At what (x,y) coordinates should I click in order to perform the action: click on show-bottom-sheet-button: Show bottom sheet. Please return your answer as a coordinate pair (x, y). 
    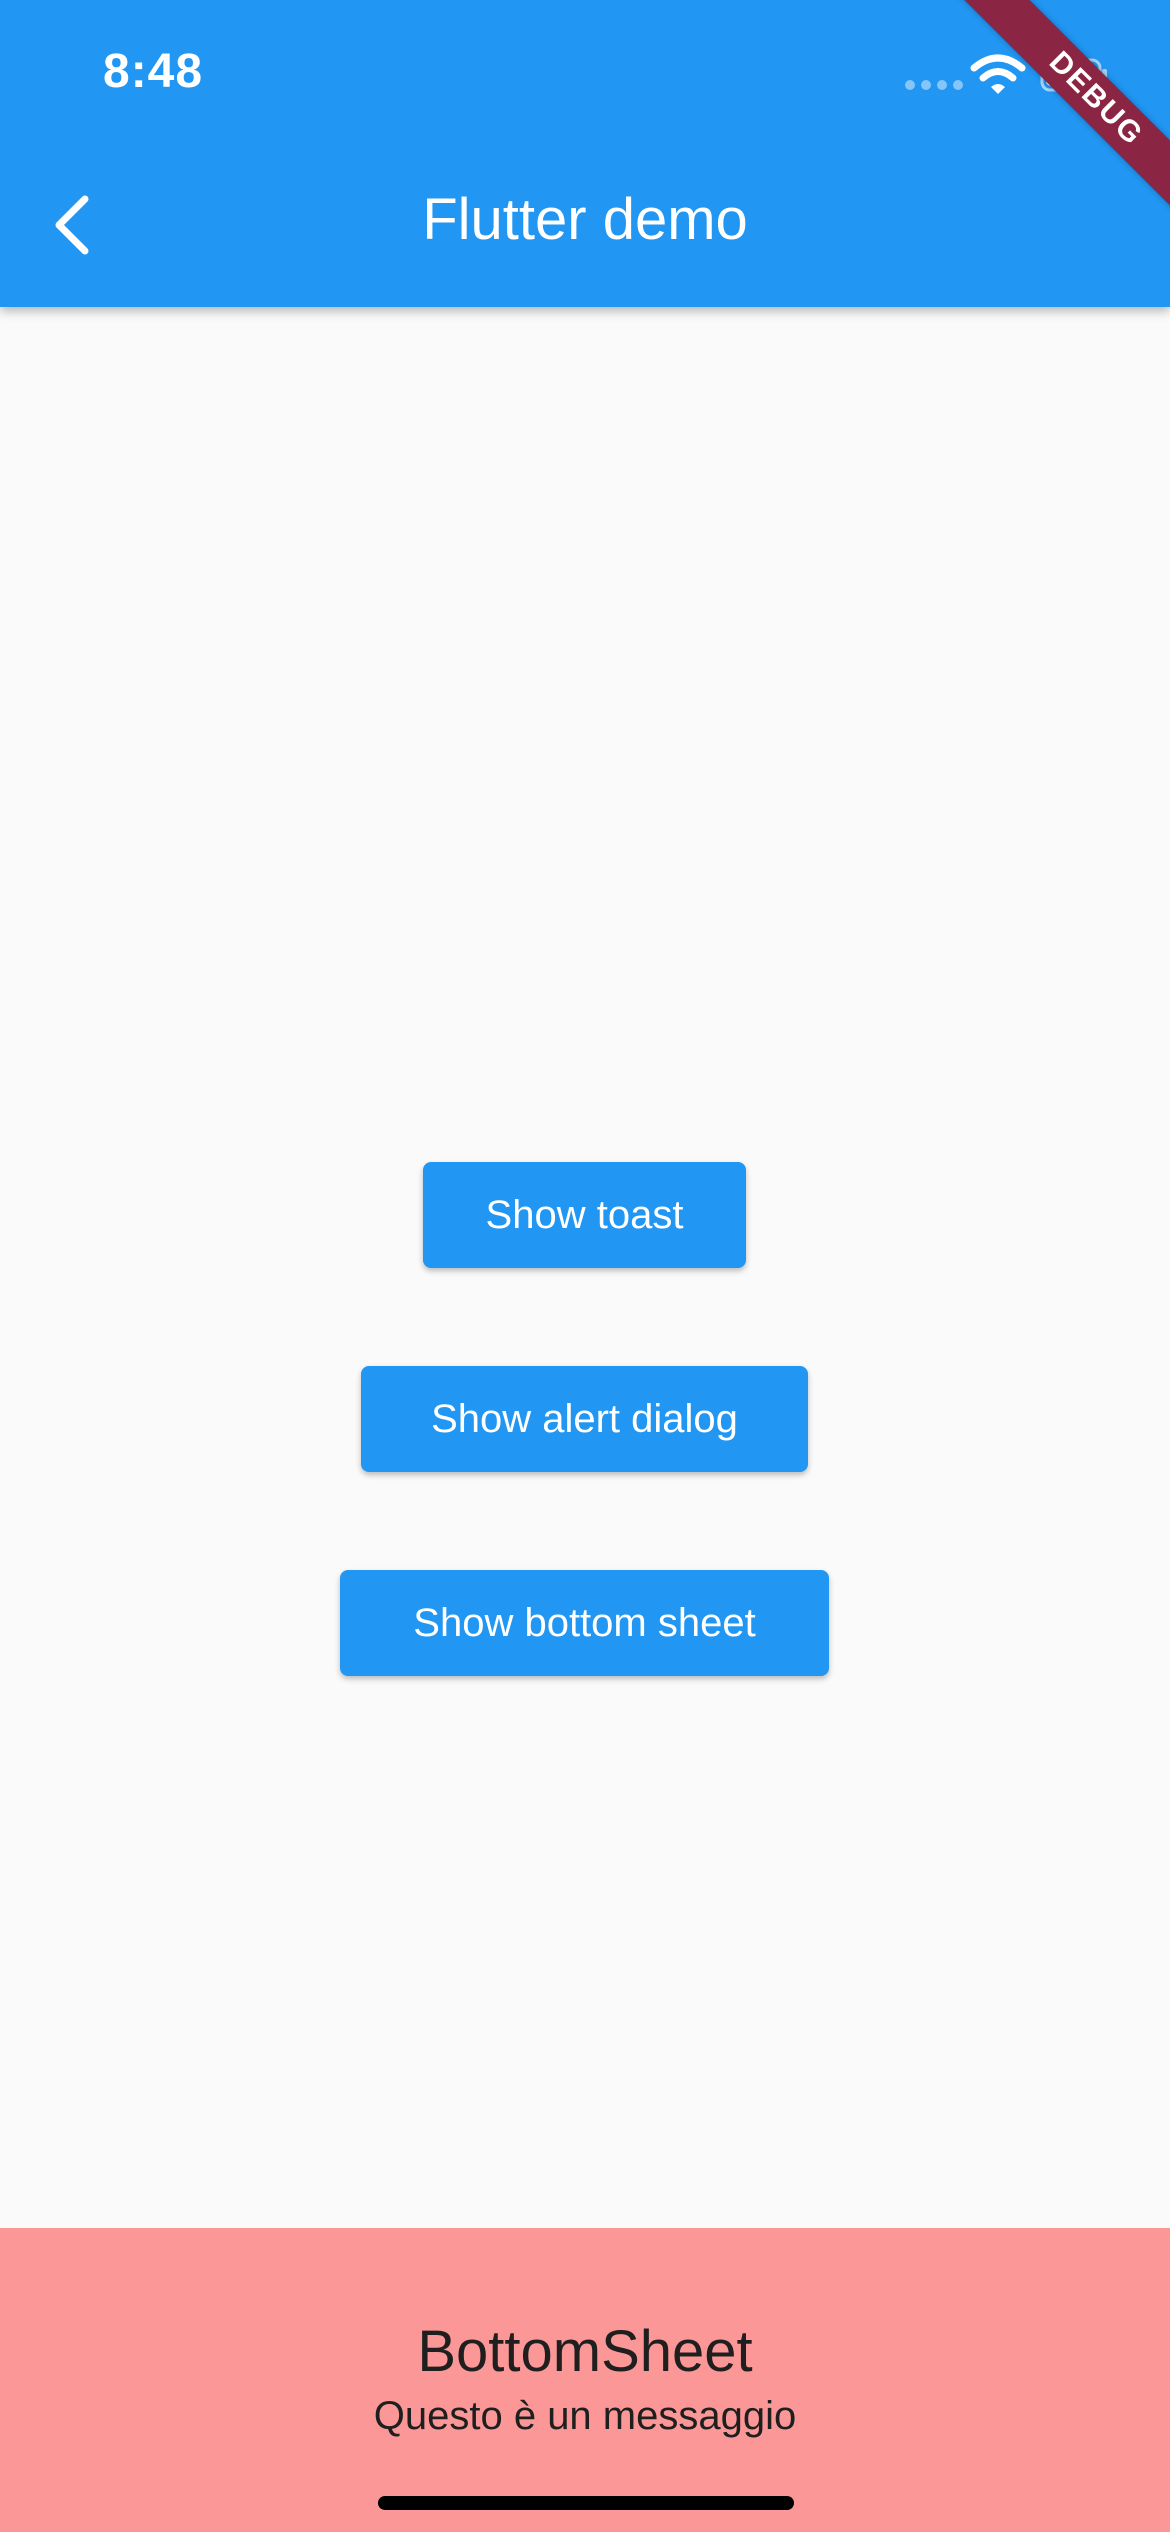
    Looking at the image, I should click on (584, 1623).